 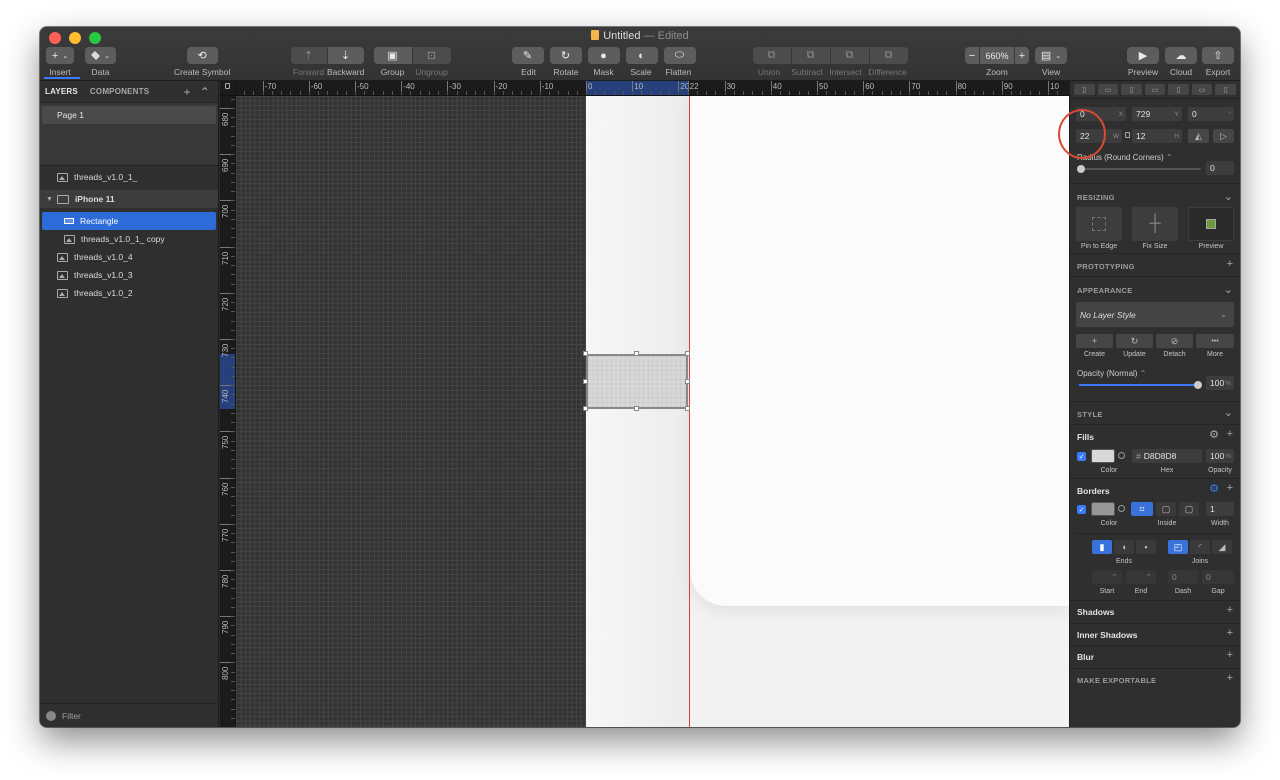 What do you see at coordinates (1143, 62) in the screenshot?
I see `preview-tool: ▶ Preview` at bounding box center [1143, 62].